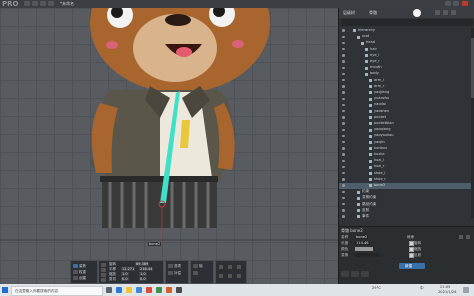  What do you see at coordinates (170, 266) in the screenshot?
I see `options-icon` at bounding box center [170, 266].